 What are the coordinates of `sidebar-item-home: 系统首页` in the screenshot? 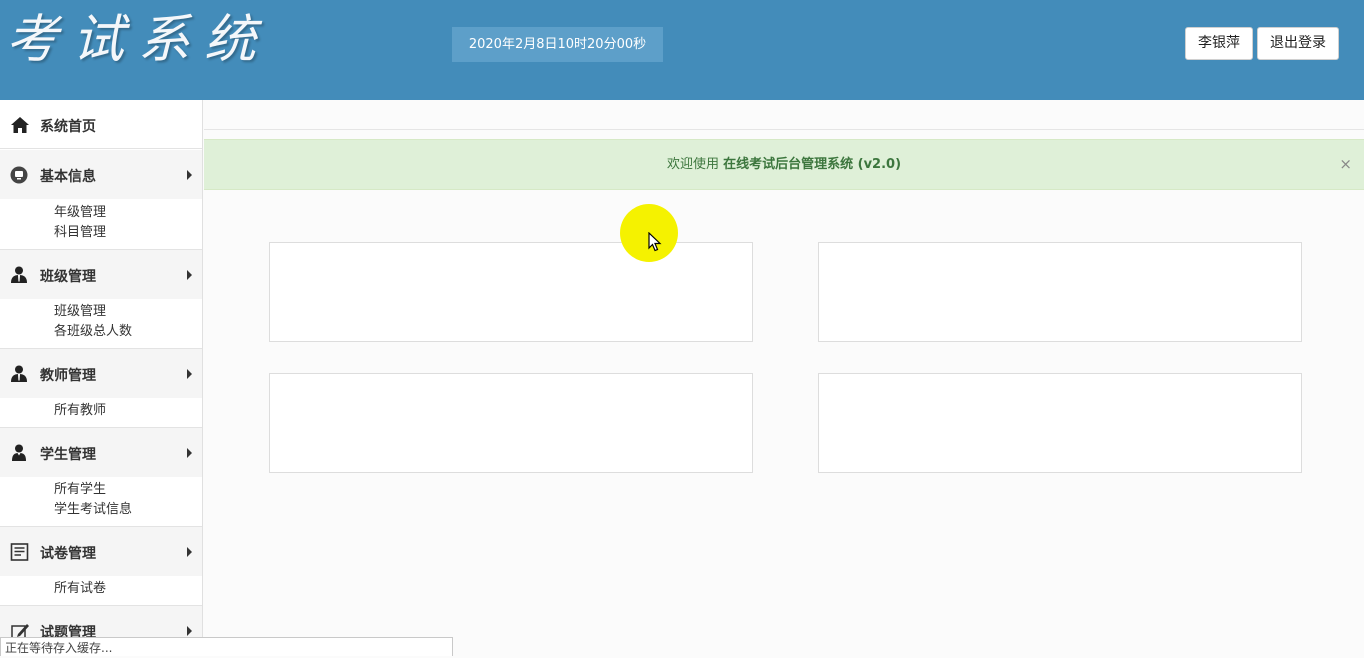 It's located at (101, 124).